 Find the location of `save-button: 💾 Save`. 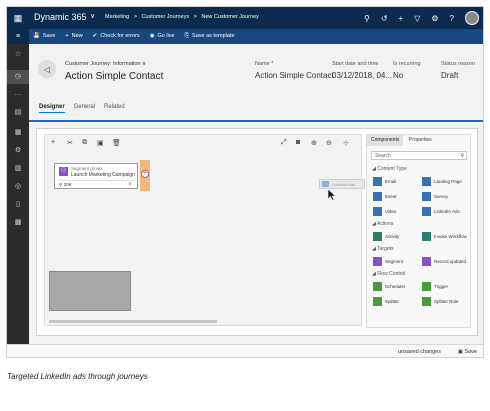

save-button: 💾 Save is located at coordinates (44, 36).